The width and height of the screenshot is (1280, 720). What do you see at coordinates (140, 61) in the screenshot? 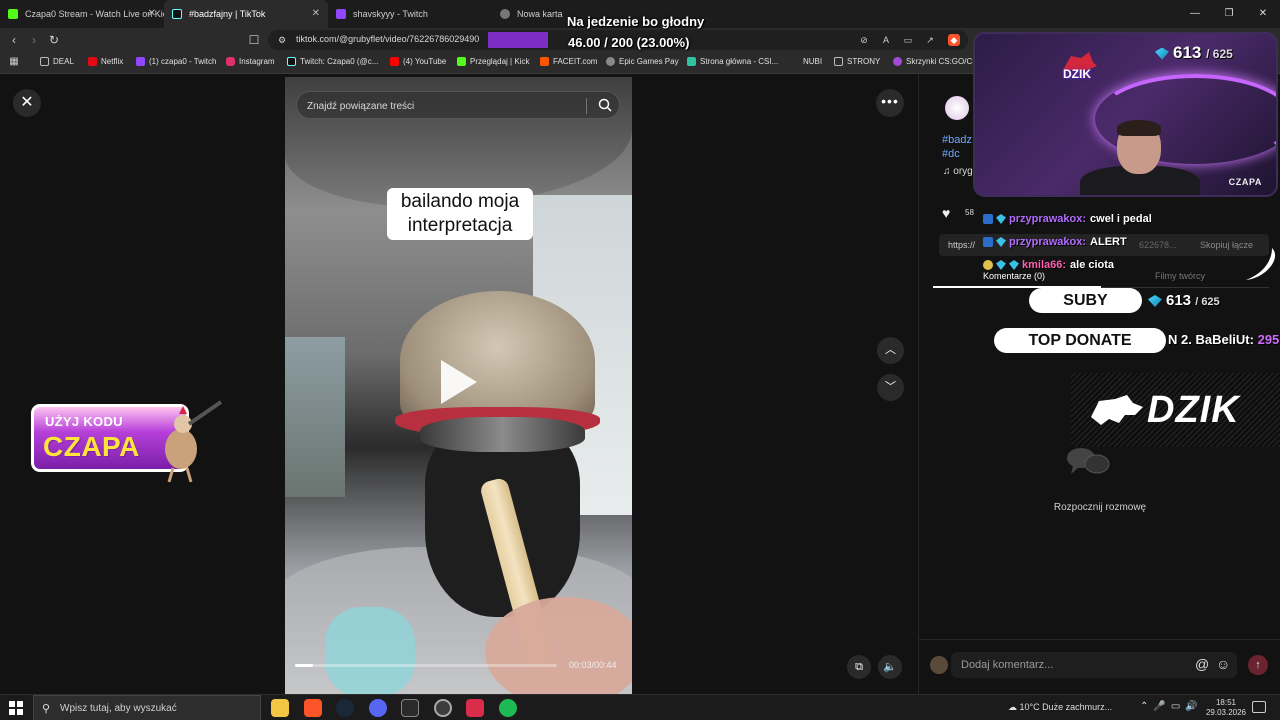
I see `twitch-icon` at bounding box center [140, 61].